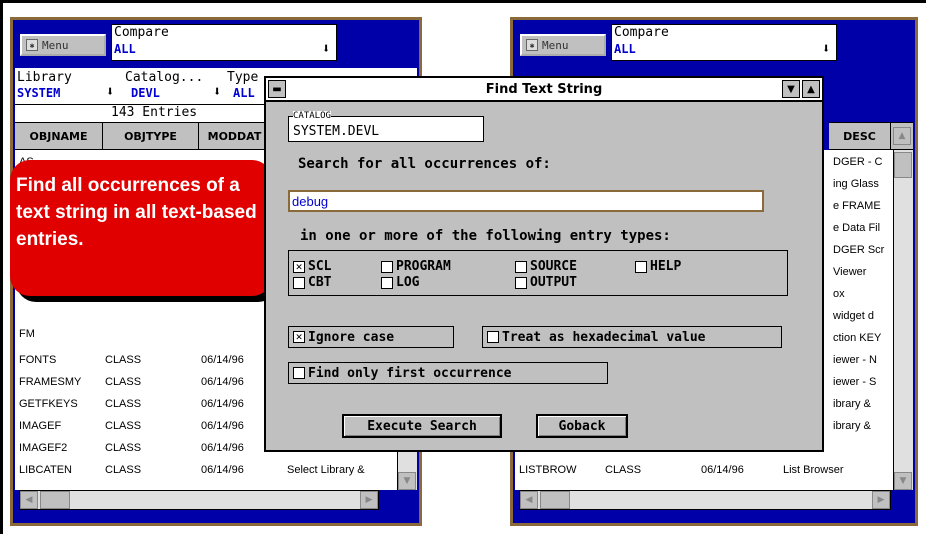 This screenshot has width=926, height=534. What do you see at coordinates (826, 49) in the screenshot?
I see `right-compare-dropdown-icon: ⬇` at bounding box center [826, 49].